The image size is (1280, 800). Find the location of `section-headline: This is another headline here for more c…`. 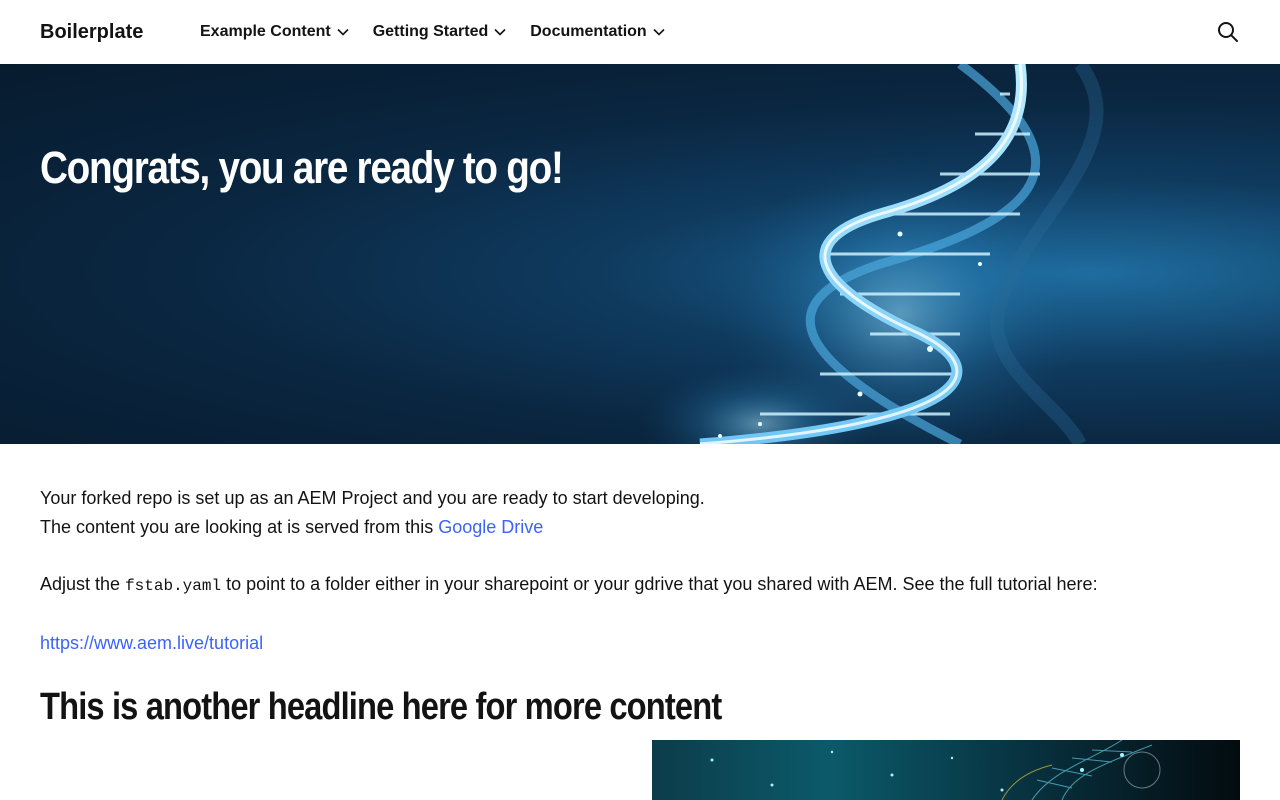

section-headline: This is another headline here for more c… is located at coordinates (381, 707).